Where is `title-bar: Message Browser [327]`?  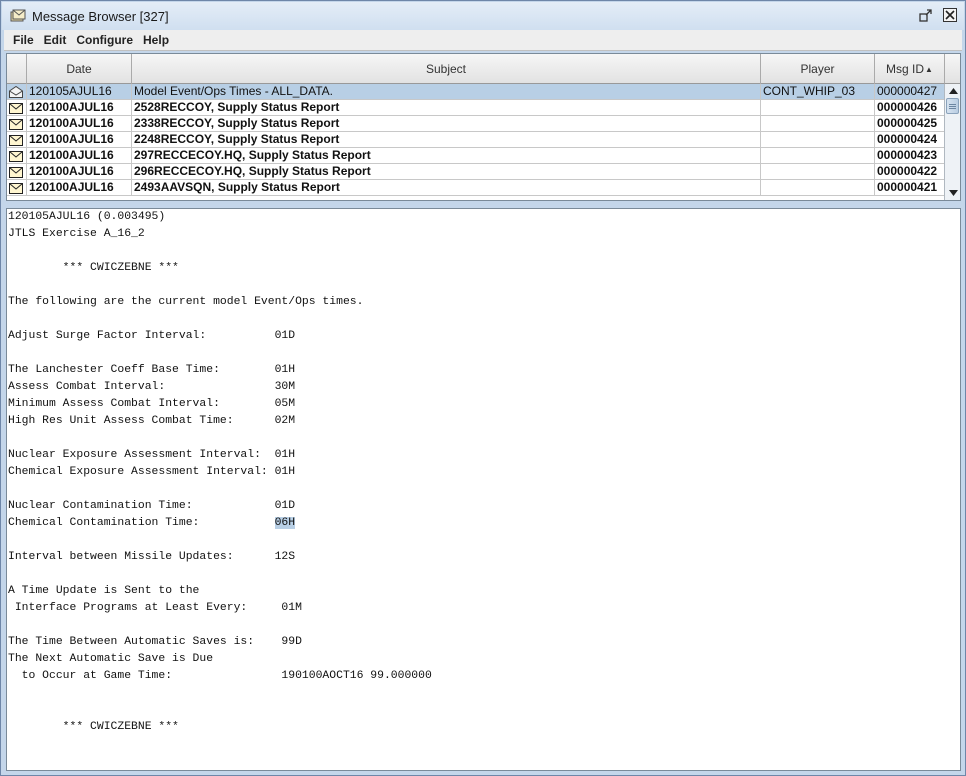 title-bar: Message Browser [327] is located at coordinates (483, 16).